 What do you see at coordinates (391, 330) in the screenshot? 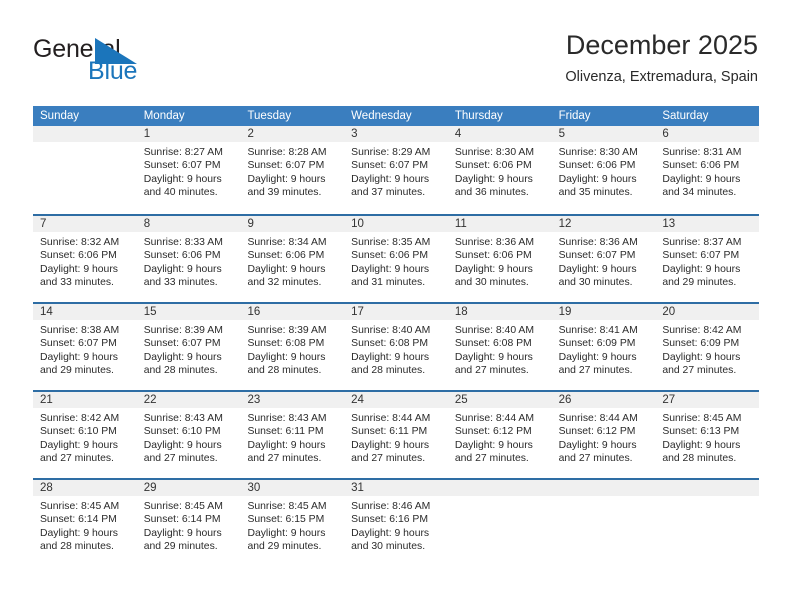
I see `day-info-line: Sunrise: 8:40 AM` at bounding box center [391, 330].